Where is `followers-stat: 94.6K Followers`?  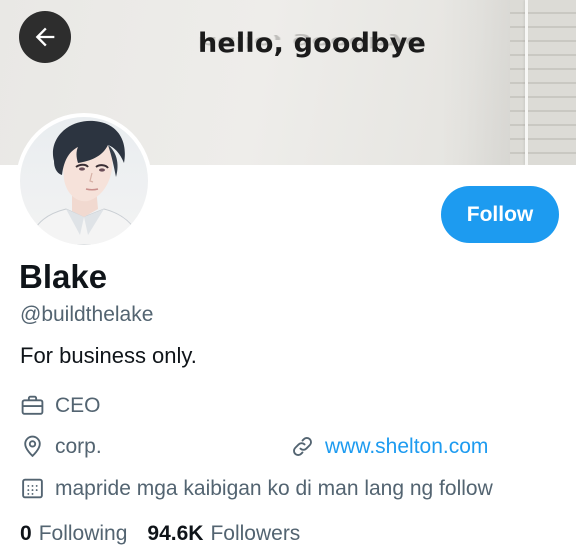 followers-stat: 94.6K Followers is located at coordinates (223, 534).